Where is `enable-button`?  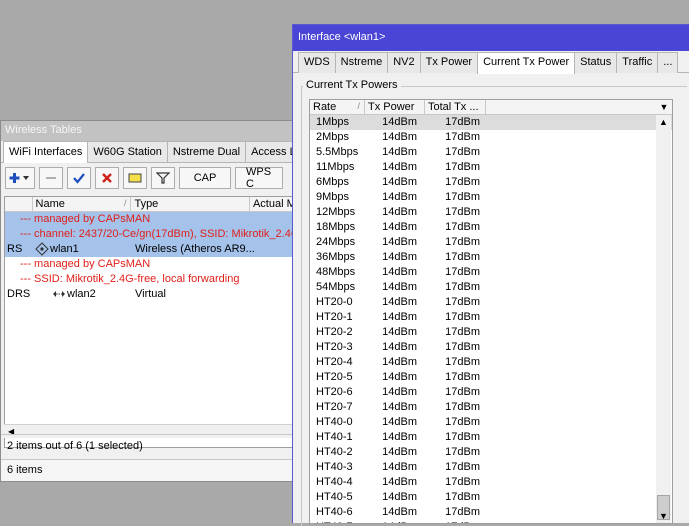 enable-button is located at coordinates (79, 178).